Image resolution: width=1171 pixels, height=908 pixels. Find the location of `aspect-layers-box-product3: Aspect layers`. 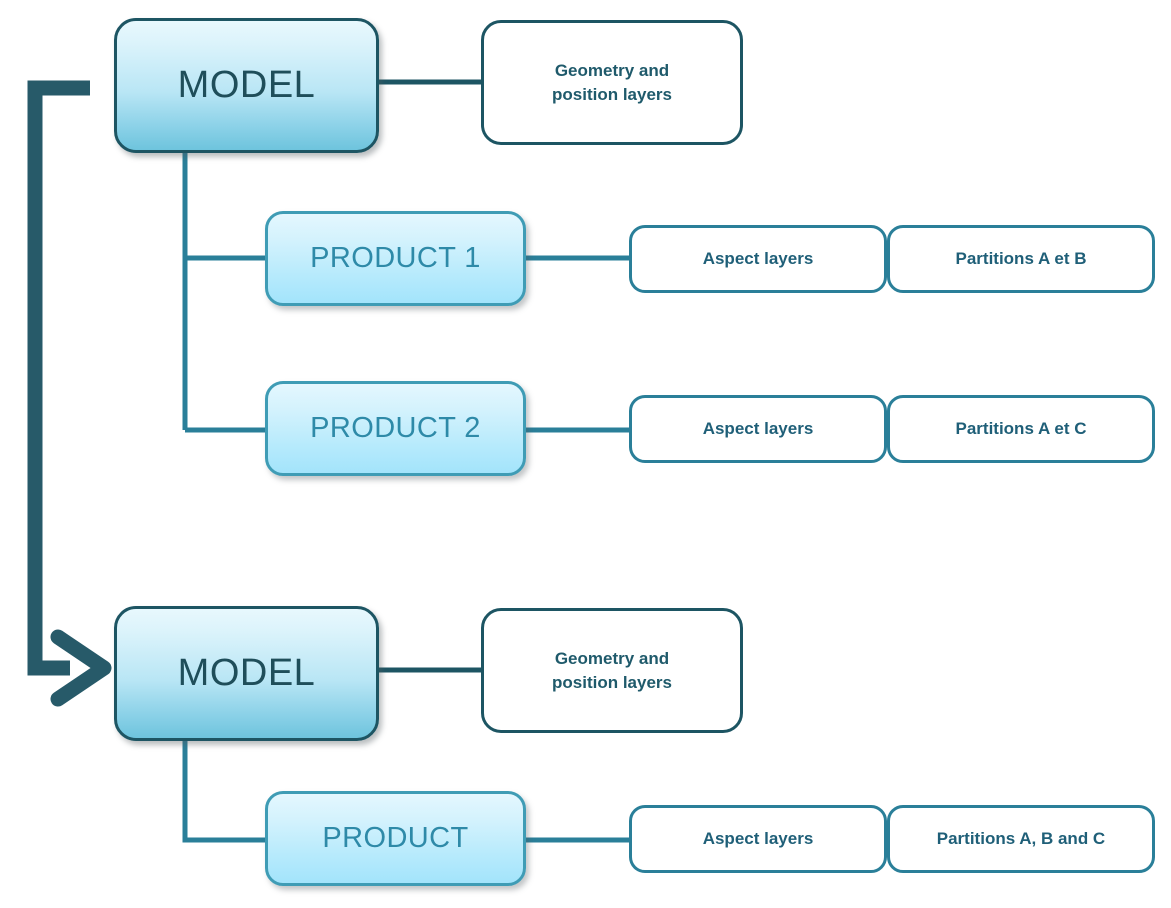

aspect-layers-box-product3: Aspect layers is located at coordinates (758, 839).